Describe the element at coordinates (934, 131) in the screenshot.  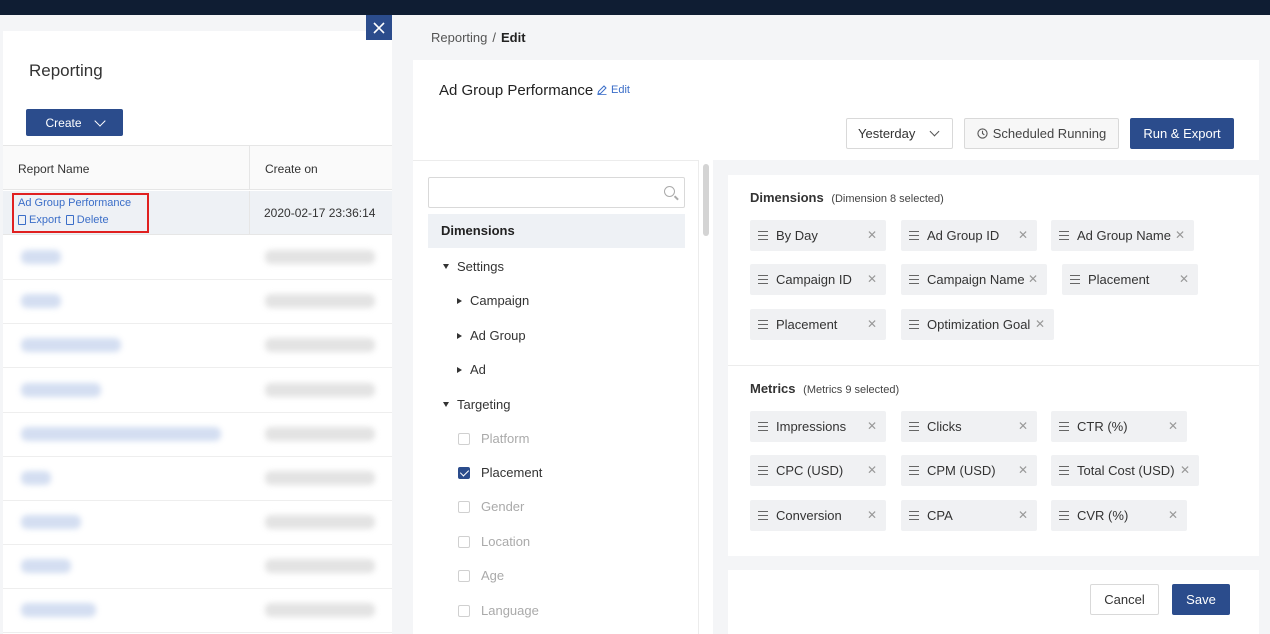
I see `chevron-down-icon` at that location.